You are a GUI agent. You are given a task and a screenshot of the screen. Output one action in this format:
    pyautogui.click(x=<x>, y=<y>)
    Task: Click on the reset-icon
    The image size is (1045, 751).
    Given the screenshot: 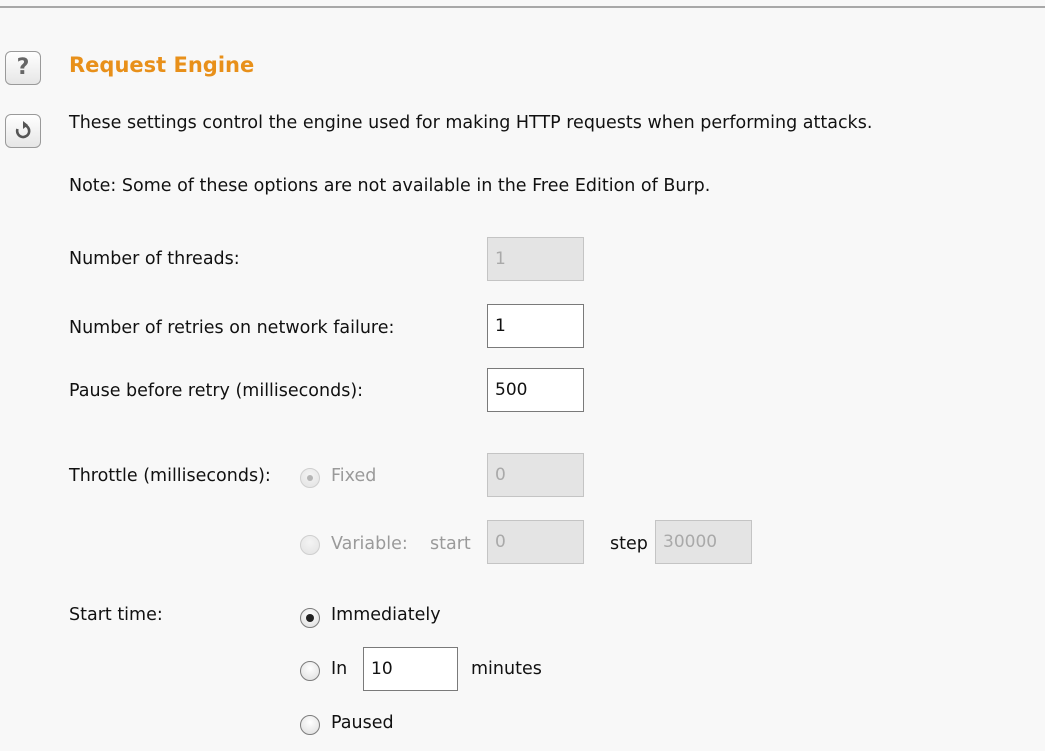 What is the action you would take?
    pyautogui.click(x=23, y=131)
    